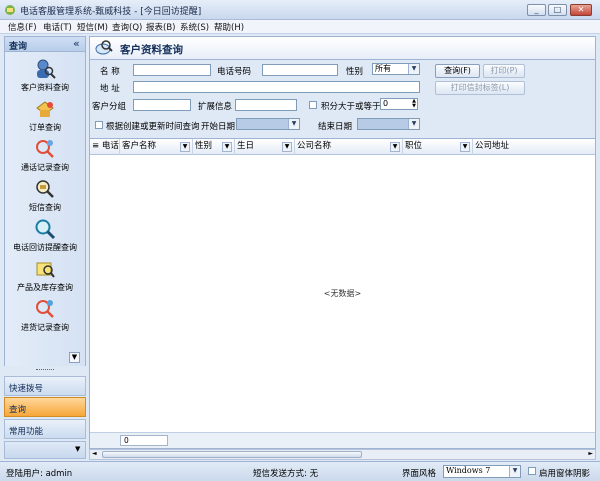 The width and height of the screenshot is (600, 481). I want to click on menu-info: 信息(F), so click(22, 27).